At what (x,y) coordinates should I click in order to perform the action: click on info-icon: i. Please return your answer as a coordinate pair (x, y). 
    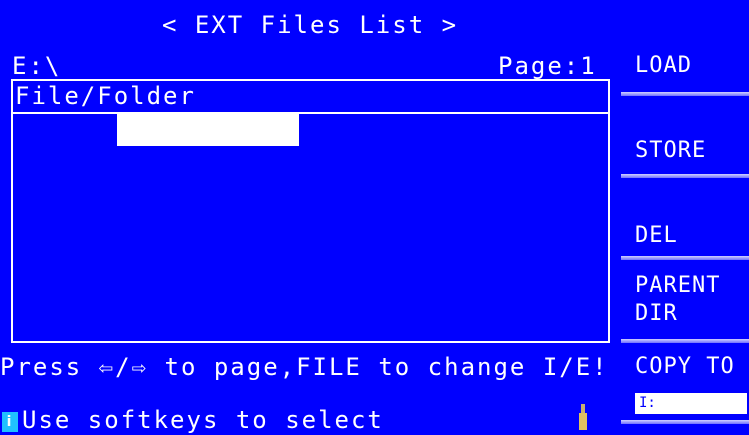
    Looking at the image, I should click on (10, 422).